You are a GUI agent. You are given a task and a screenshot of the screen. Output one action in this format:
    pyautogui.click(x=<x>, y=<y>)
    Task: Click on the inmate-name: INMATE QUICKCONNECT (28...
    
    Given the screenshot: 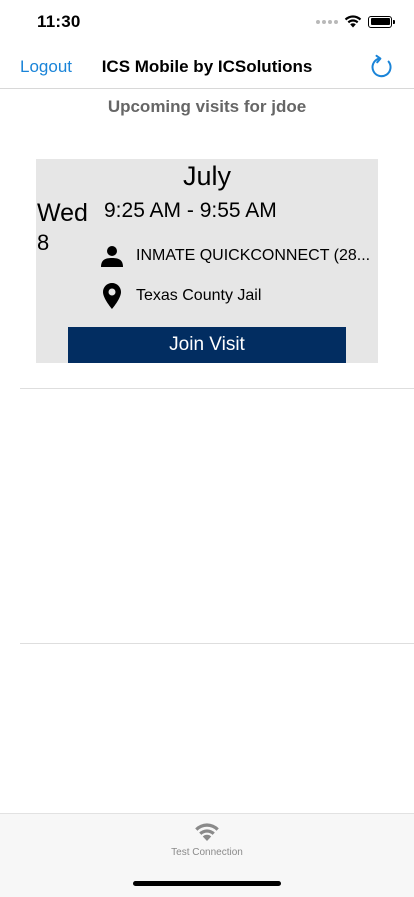 What is the action you would take?
    pyautogui.click(x=253, y=255)
    